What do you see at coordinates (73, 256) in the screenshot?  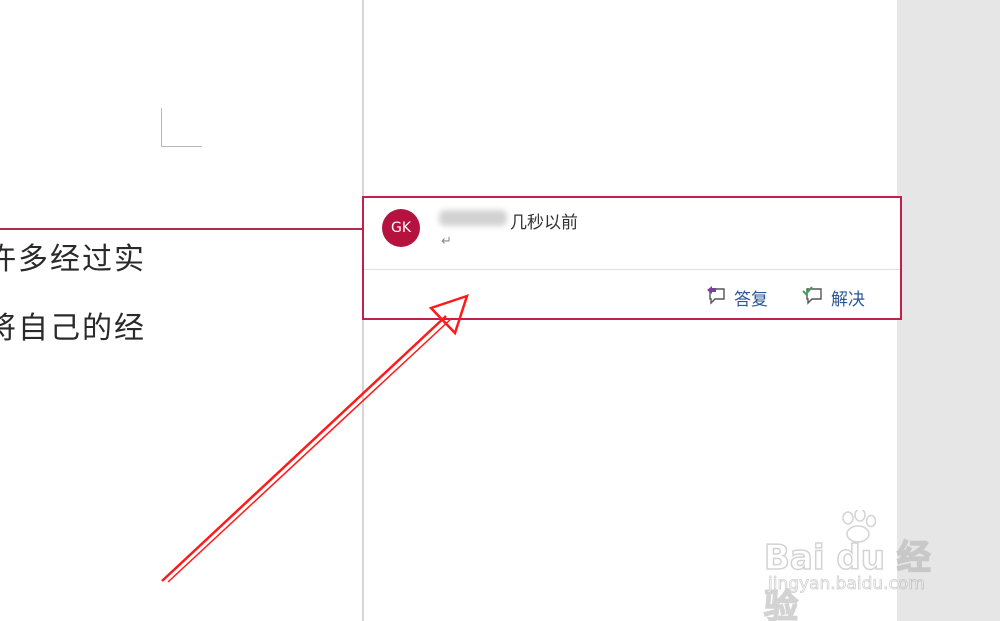 I see `document-text-line: 许多经过实` at bounding box center [73, 256].